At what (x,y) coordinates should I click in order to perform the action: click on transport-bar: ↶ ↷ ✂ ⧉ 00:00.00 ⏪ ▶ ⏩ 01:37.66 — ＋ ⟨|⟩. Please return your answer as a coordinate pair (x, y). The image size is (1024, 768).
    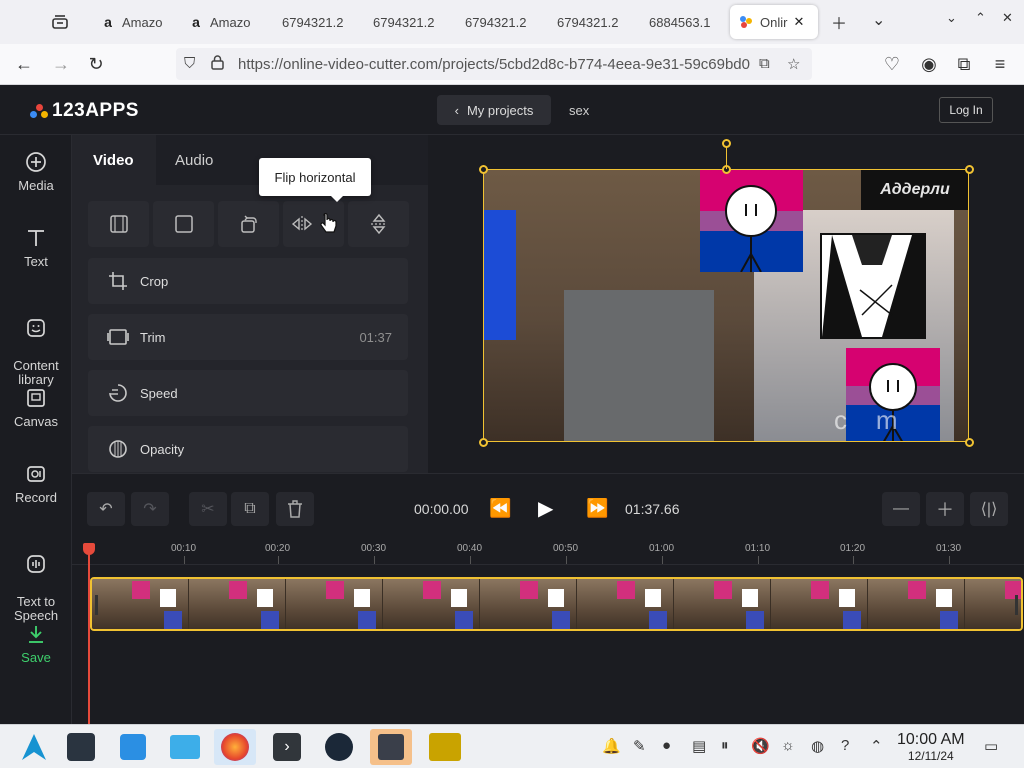
    Looking at the image, I should click on (548, 508).